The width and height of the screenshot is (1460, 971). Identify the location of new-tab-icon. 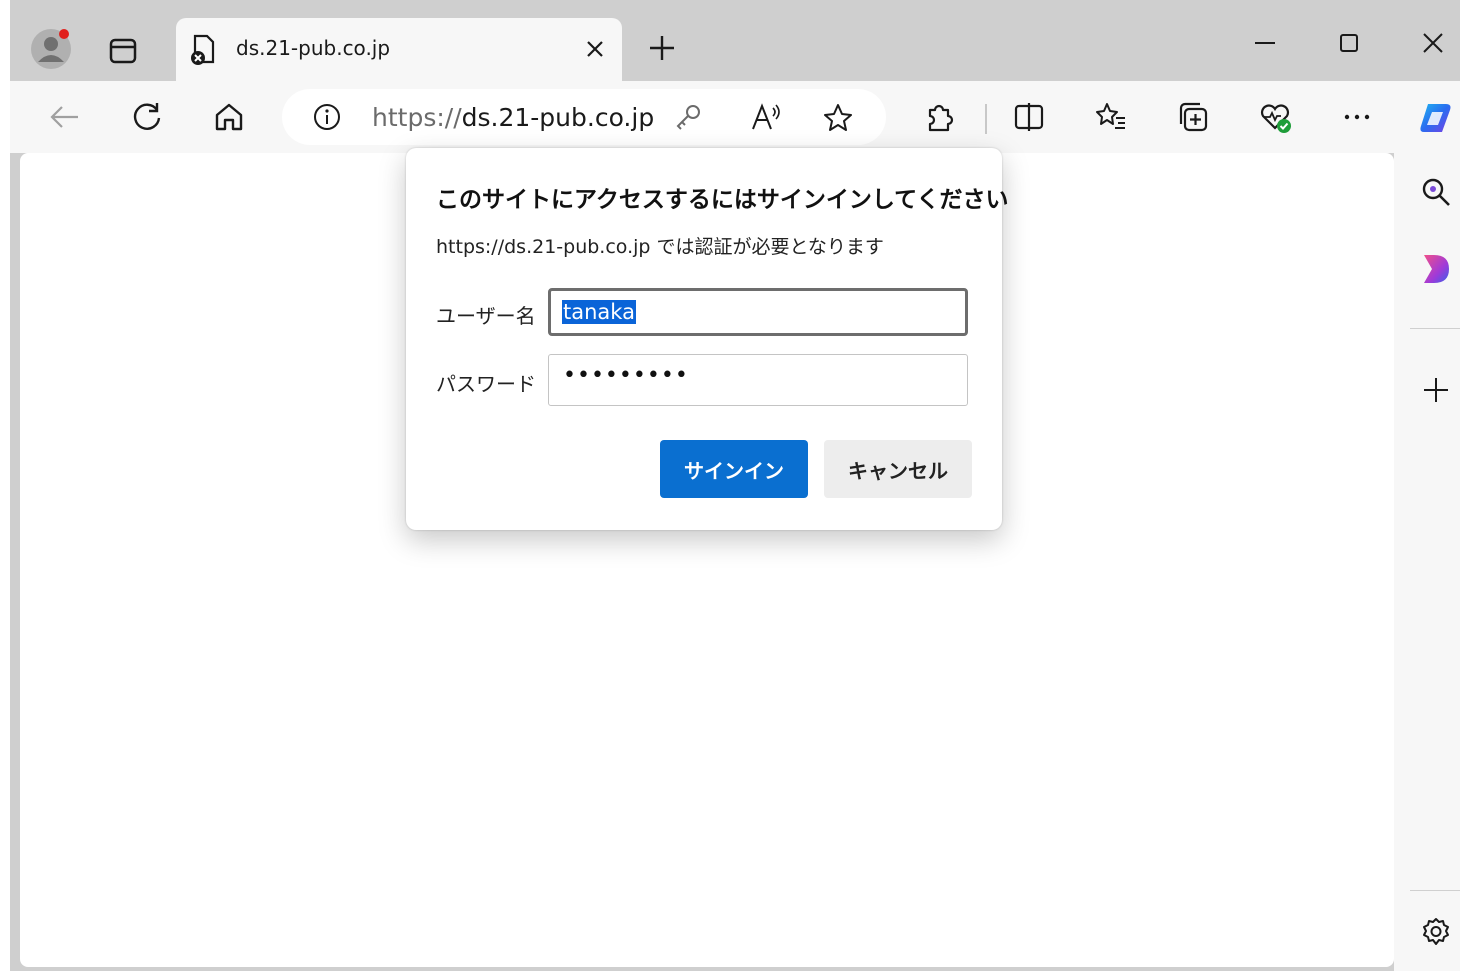
(662, 48).